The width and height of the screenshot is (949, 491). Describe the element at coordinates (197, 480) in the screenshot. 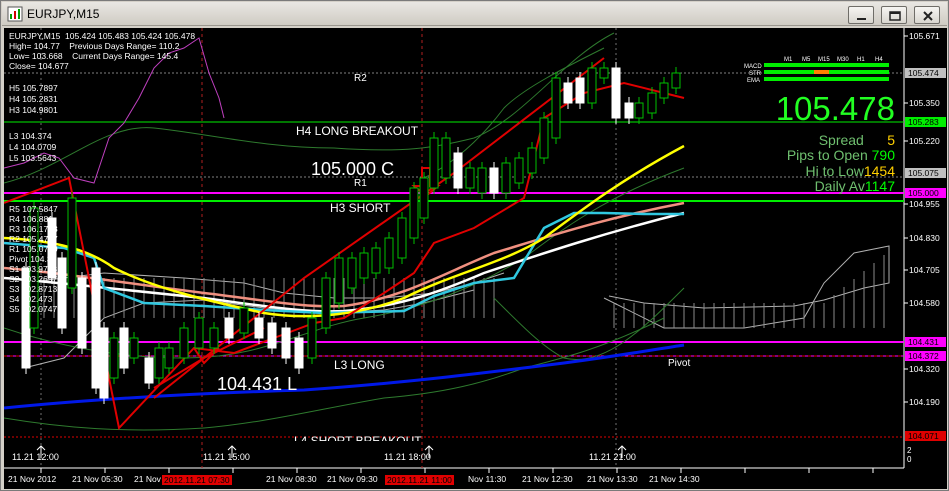

I see `time-axis-badge: 2012.11.21 07:30` at that location.